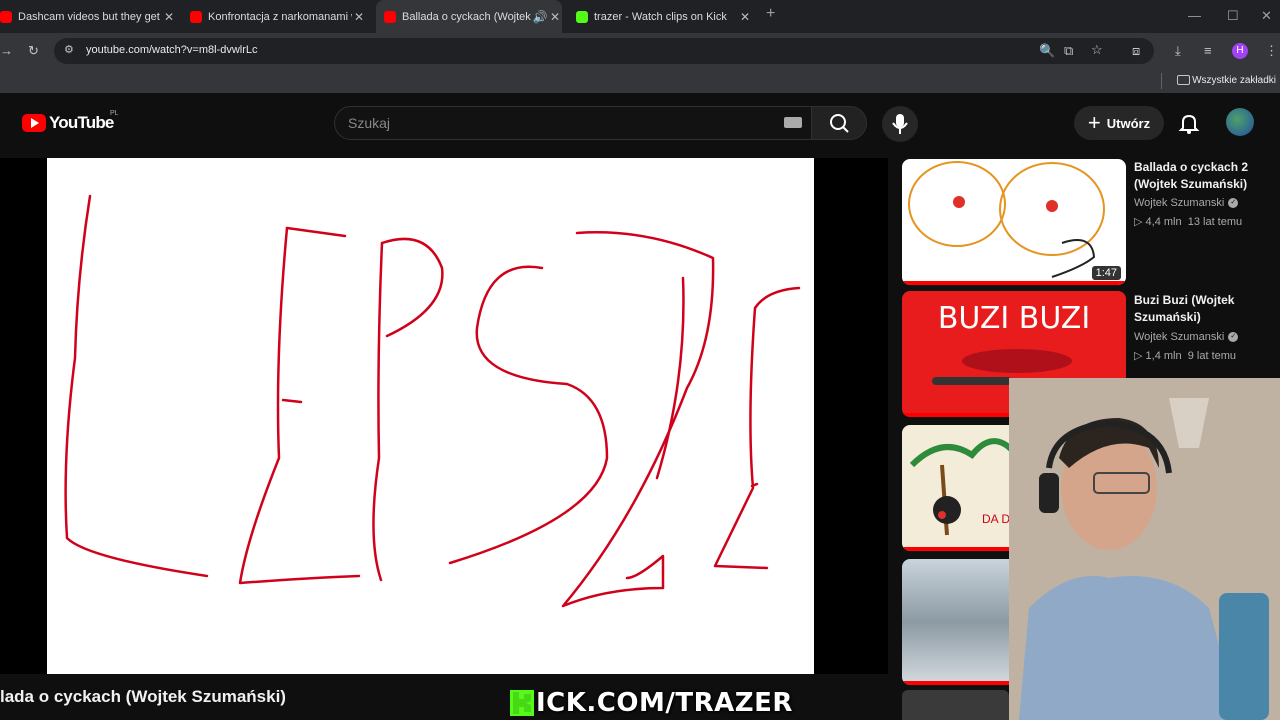 Image resolution: width=1280 pixels, height=720 pixels. I want to click on bookmark-star-icon: ☆, so click(1097, 50).